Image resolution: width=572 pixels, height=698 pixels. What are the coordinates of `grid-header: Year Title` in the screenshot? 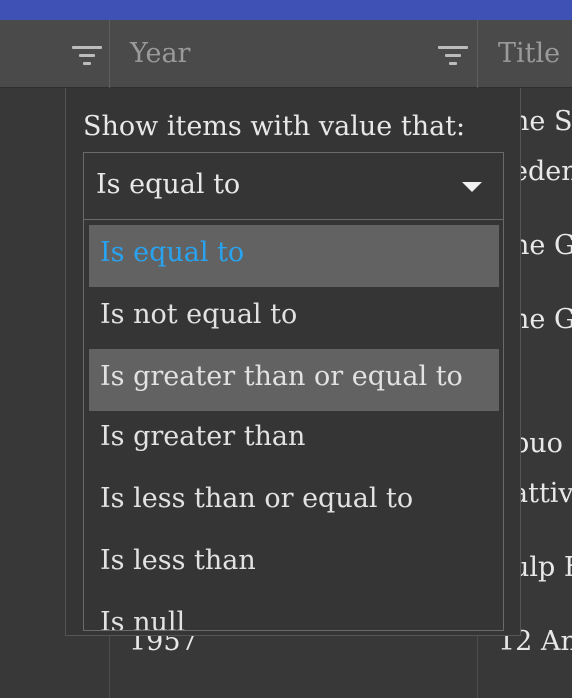 It's located at (286, 54).